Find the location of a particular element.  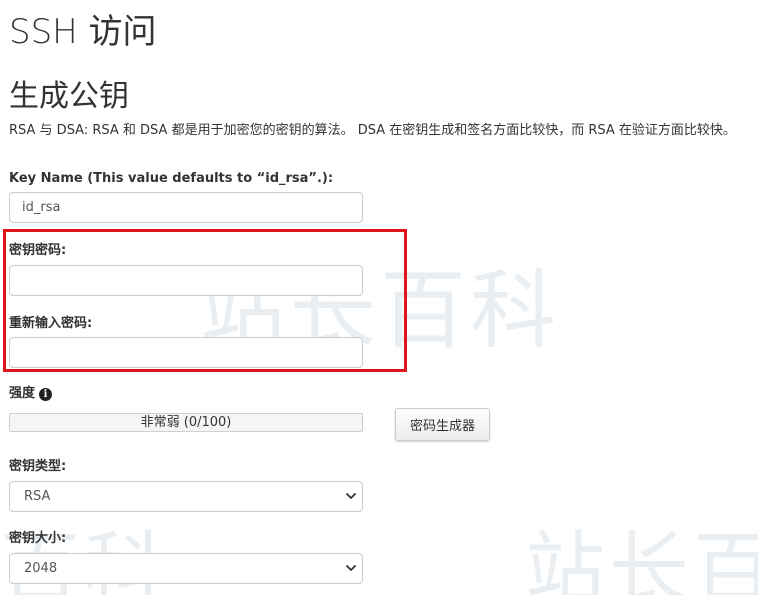

password-confirm-input is located at coordinates (186, 352).